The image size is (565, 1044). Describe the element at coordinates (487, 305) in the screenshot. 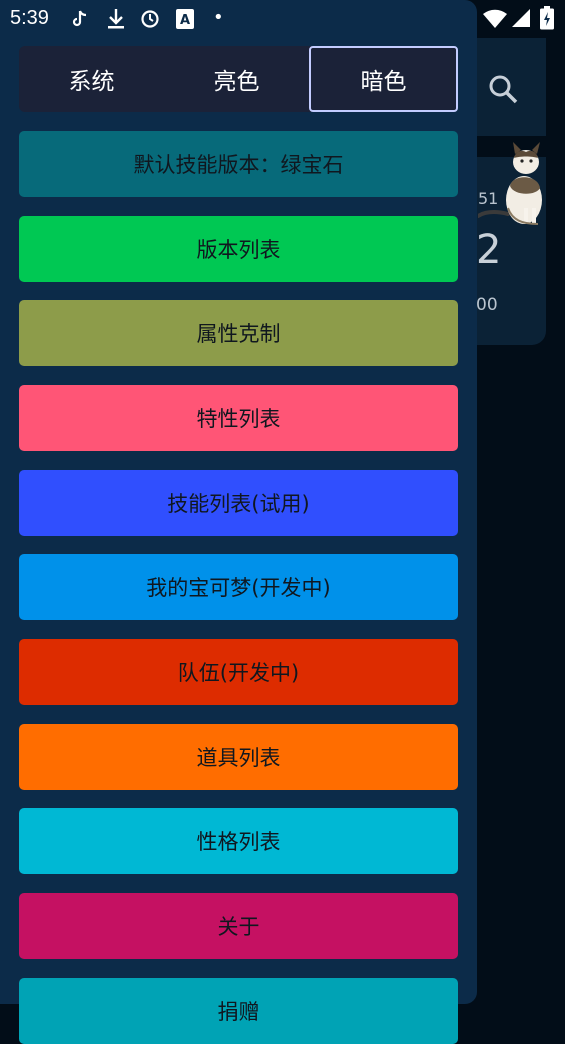

I see `card-number-bottom: 00` at that location.